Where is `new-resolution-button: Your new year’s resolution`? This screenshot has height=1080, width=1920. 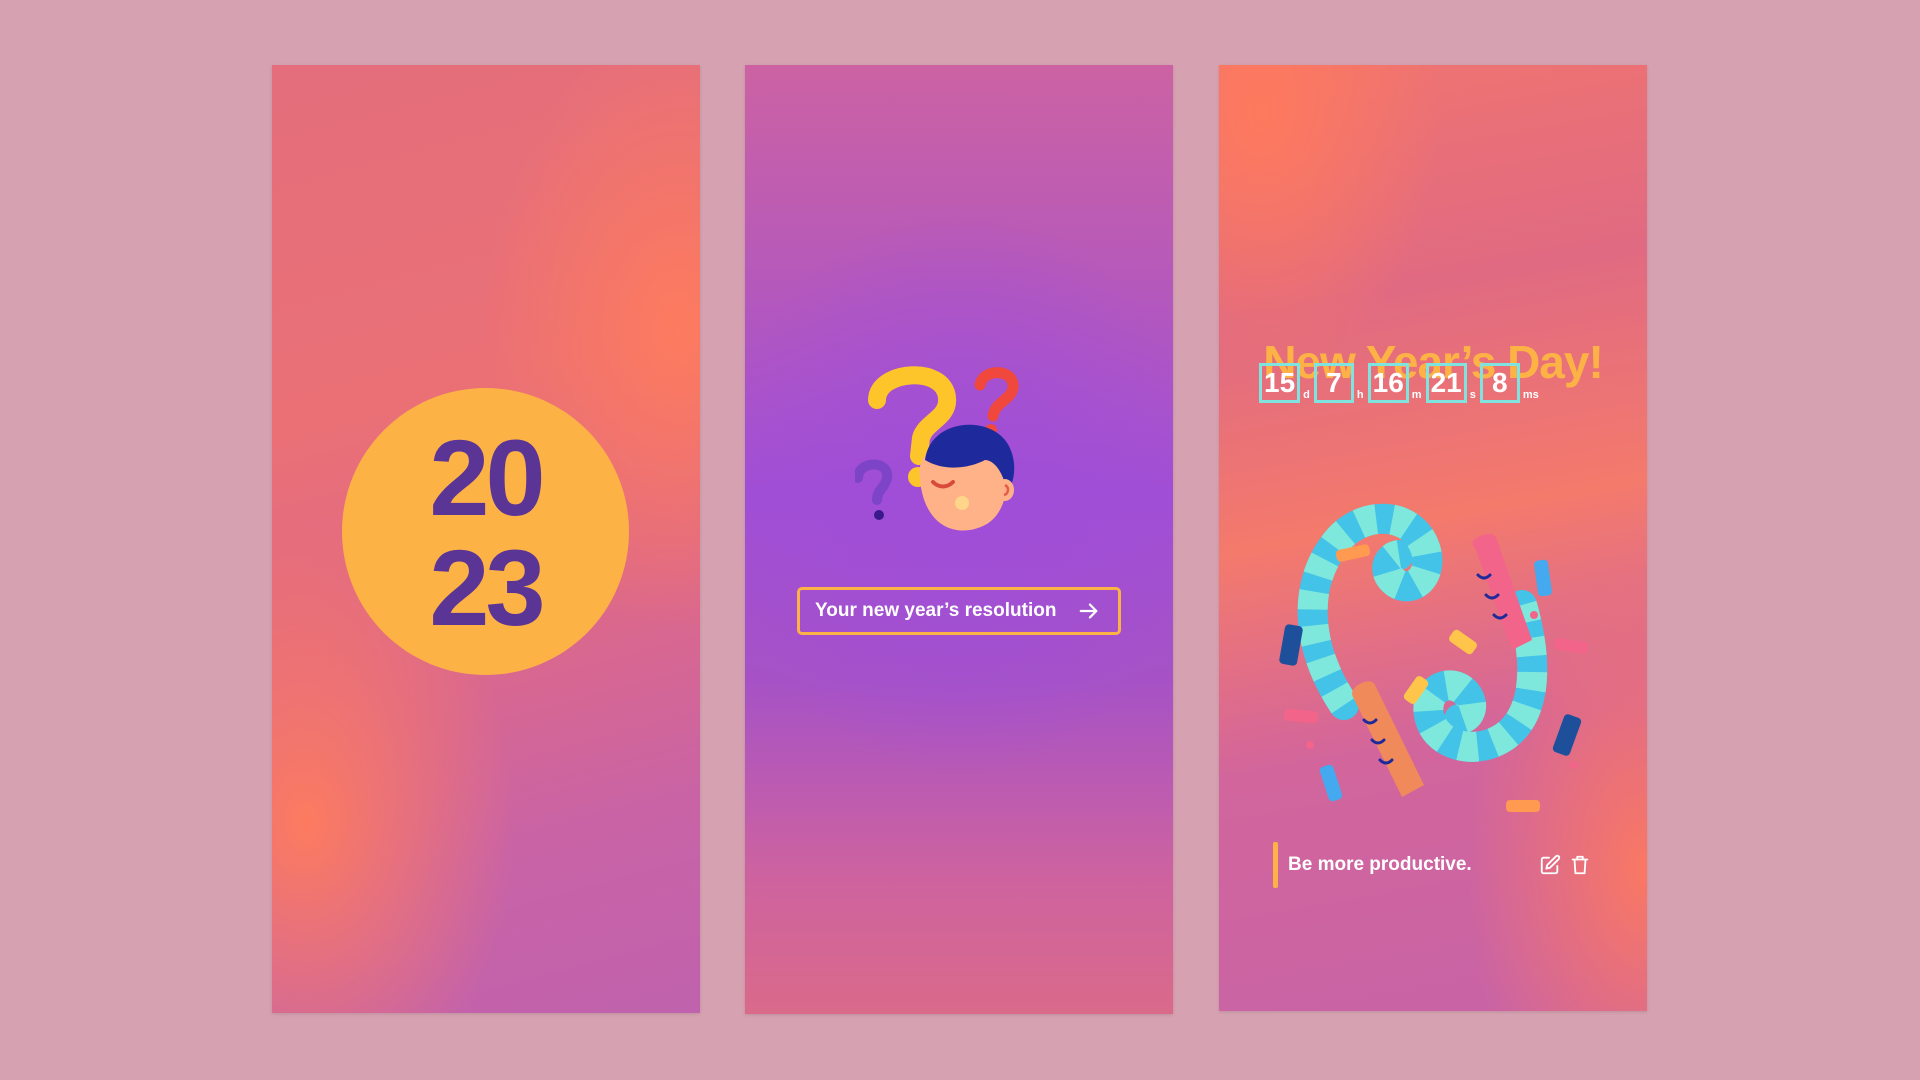 new-resolution-button: Your new year’s resolution is located at coordinates (959, 611).